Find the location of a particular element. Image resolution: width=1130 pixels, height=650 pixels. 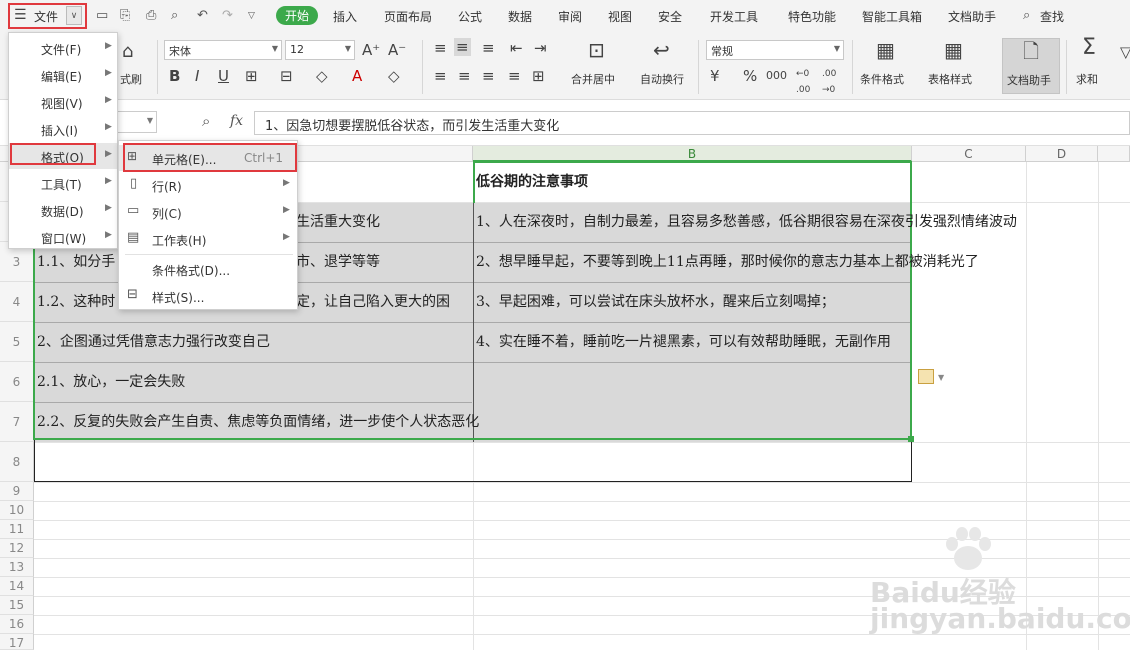

cell-a5: 2、企图通过凭借意志力强行改变自己 is located at coordinates (153, 342).